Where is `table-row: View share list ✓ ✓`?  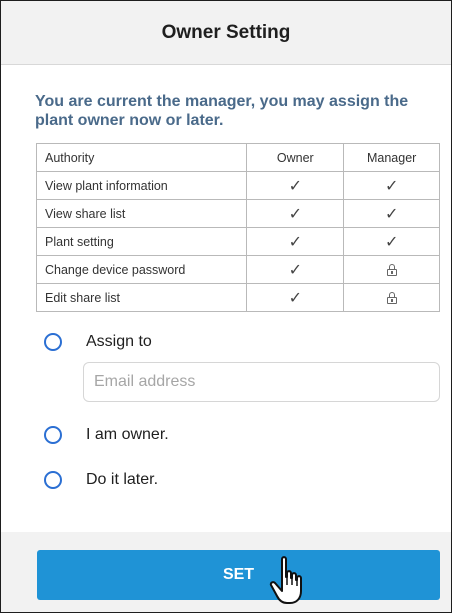 table-row: View share list ✓ ✓ is located at coordinates (237, 213).